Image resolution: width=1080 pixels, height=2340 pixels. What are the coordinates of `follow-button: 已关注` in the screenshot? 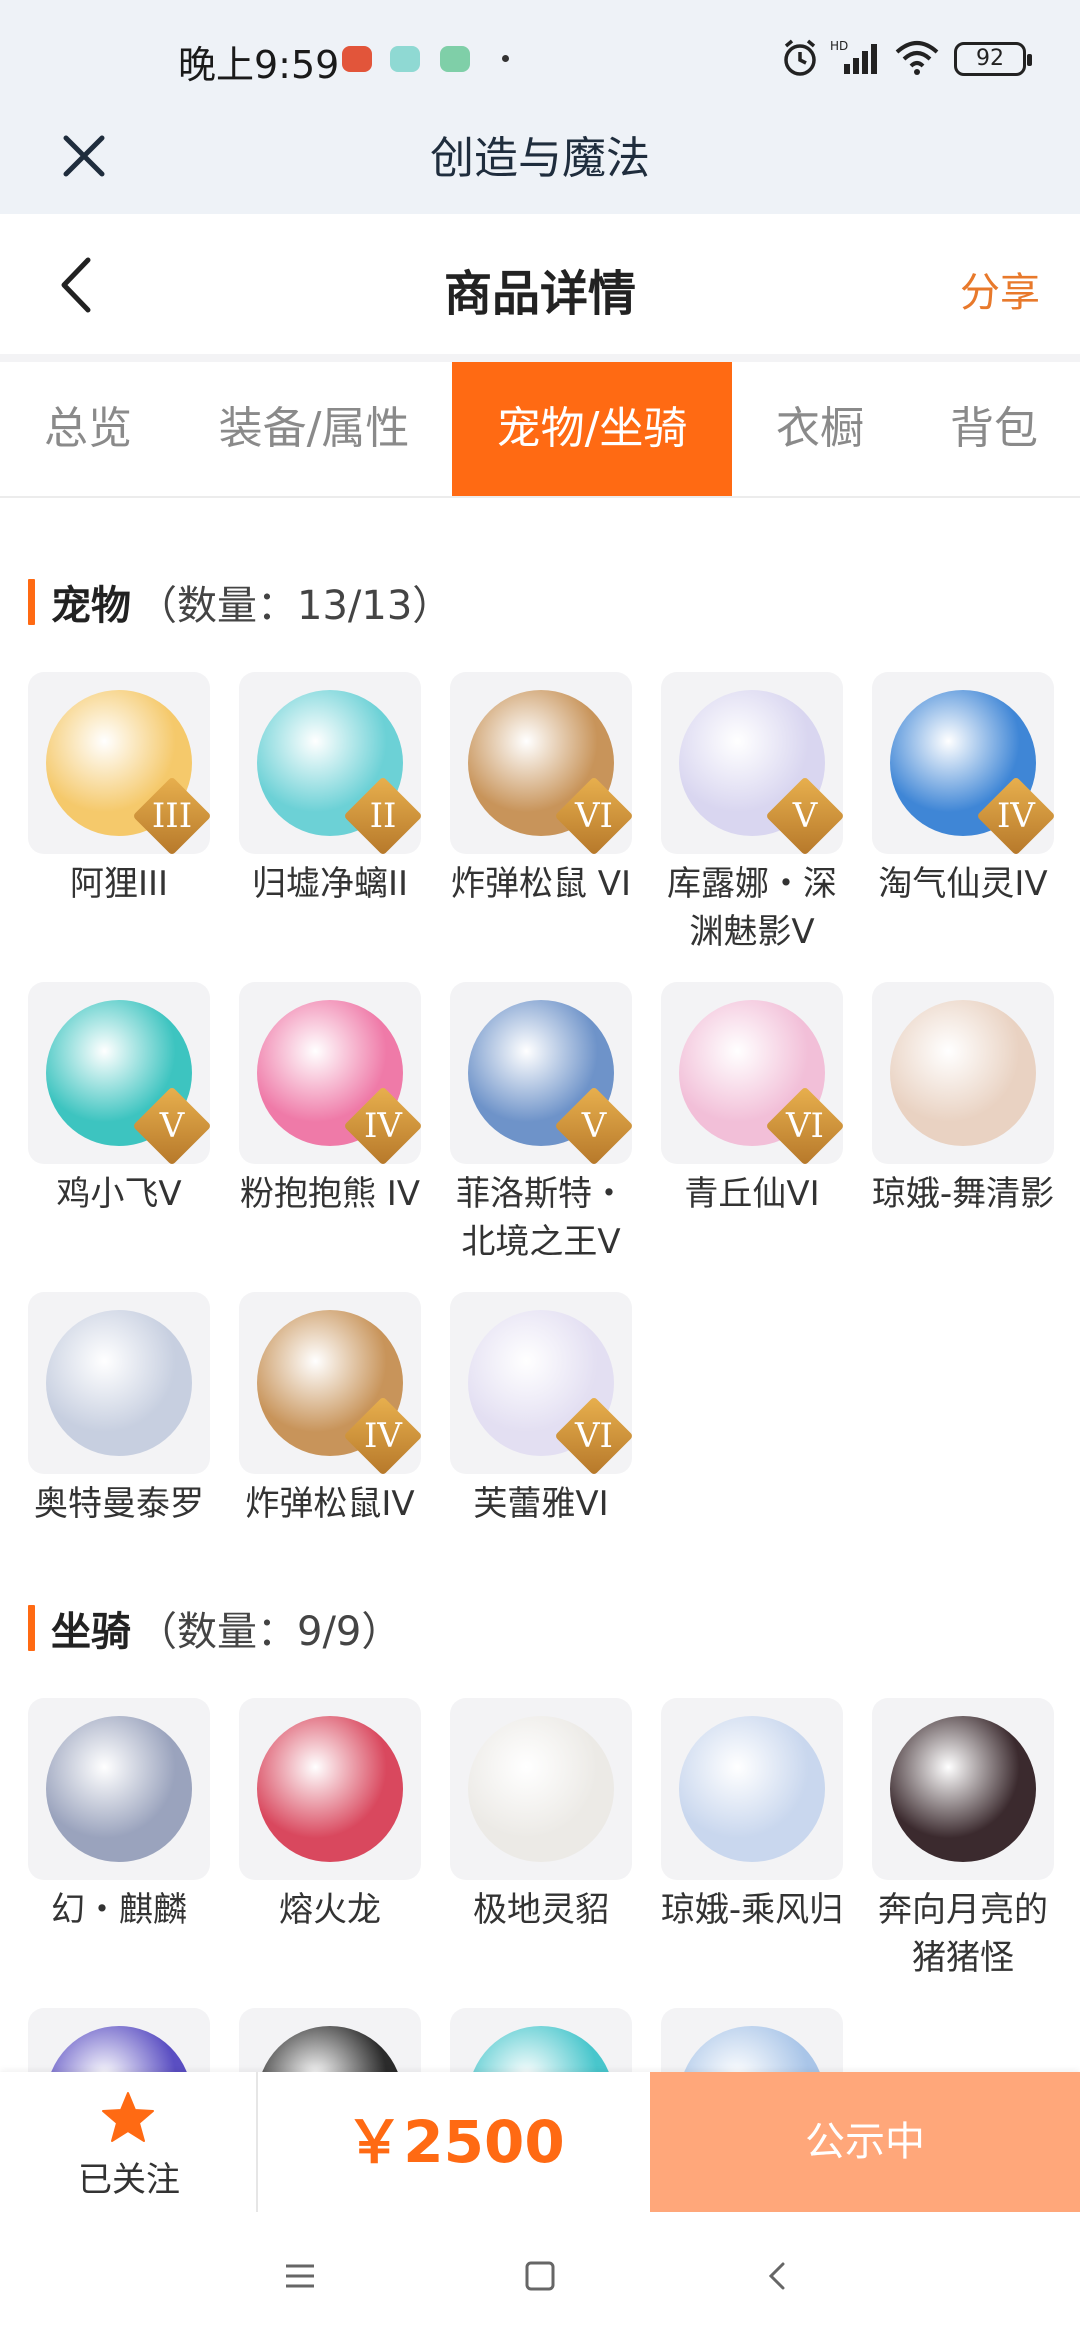 It's located at (129, 2142).